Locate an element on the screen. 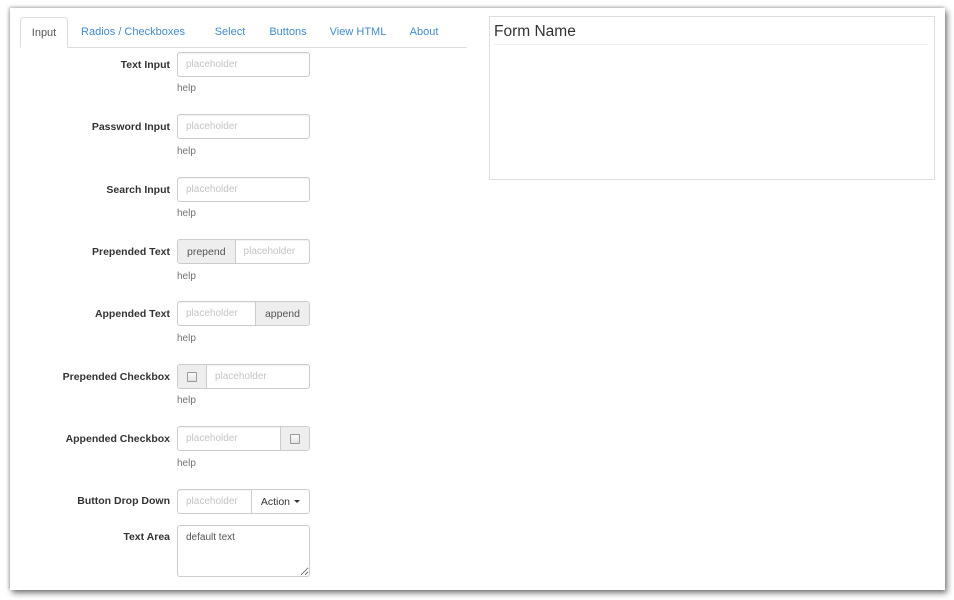 Image resolution: width=954 pixels, height=600 pixels. prepended-text-input-group: prepend is located at coordinates (243, 251).